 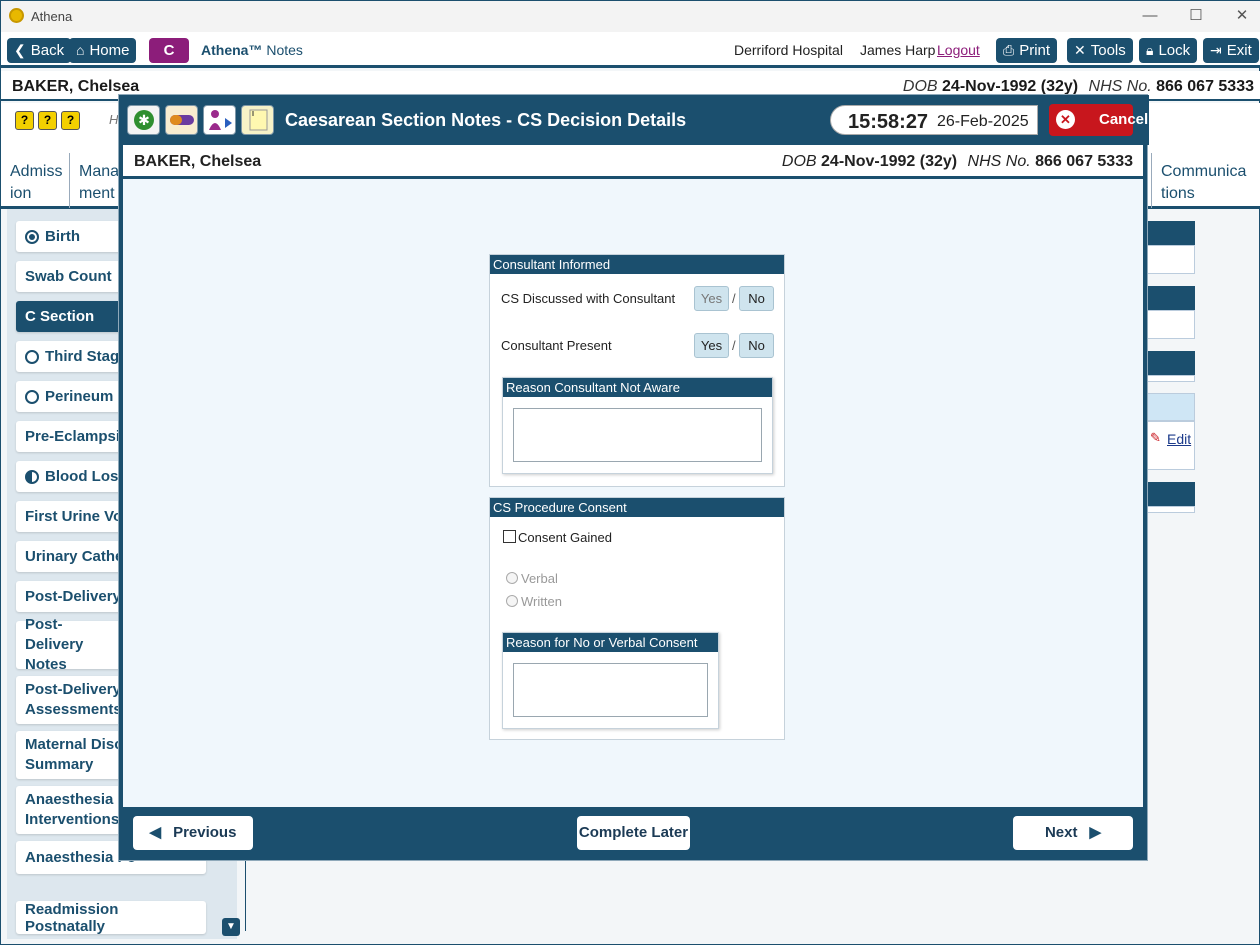 I want to click on arrow-left-icon: ◀, so click(x=155, y=832).